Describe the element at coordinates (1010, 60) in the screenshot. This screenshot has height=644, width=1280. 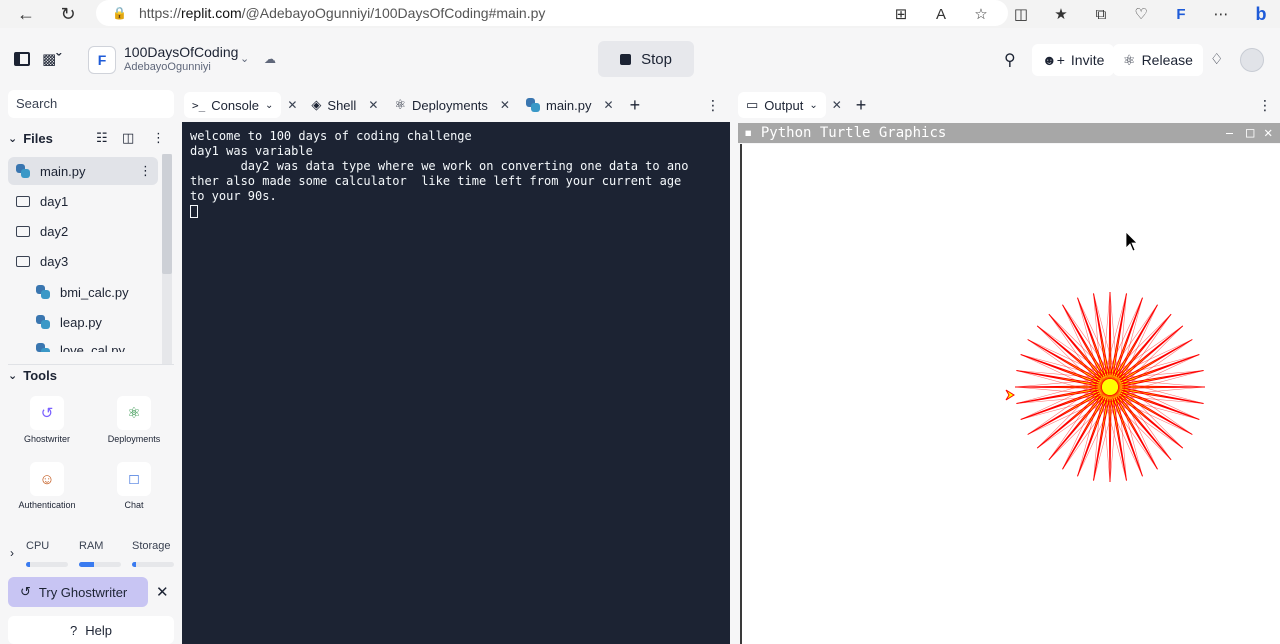
I see `search-icon: ⚲` at that location.